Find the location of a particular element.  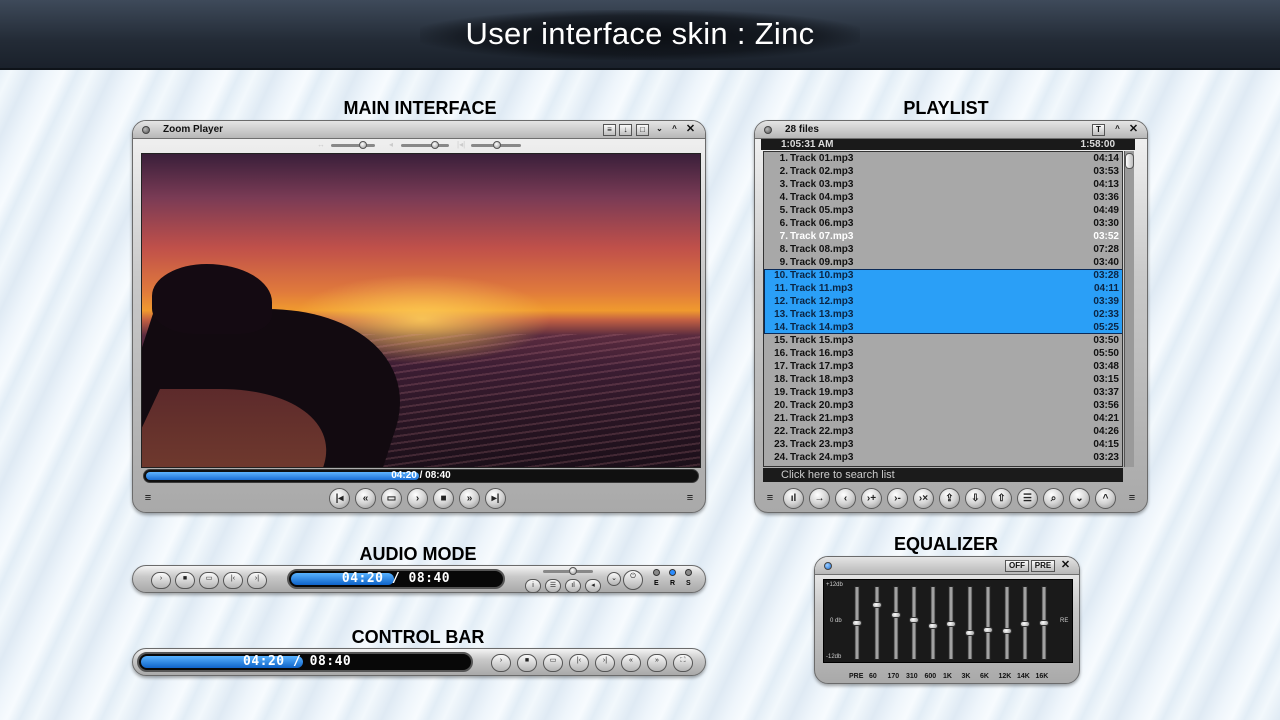

playlist-row: 22. Track 22.mp3 04:26 is located at coordinates (943, 431).